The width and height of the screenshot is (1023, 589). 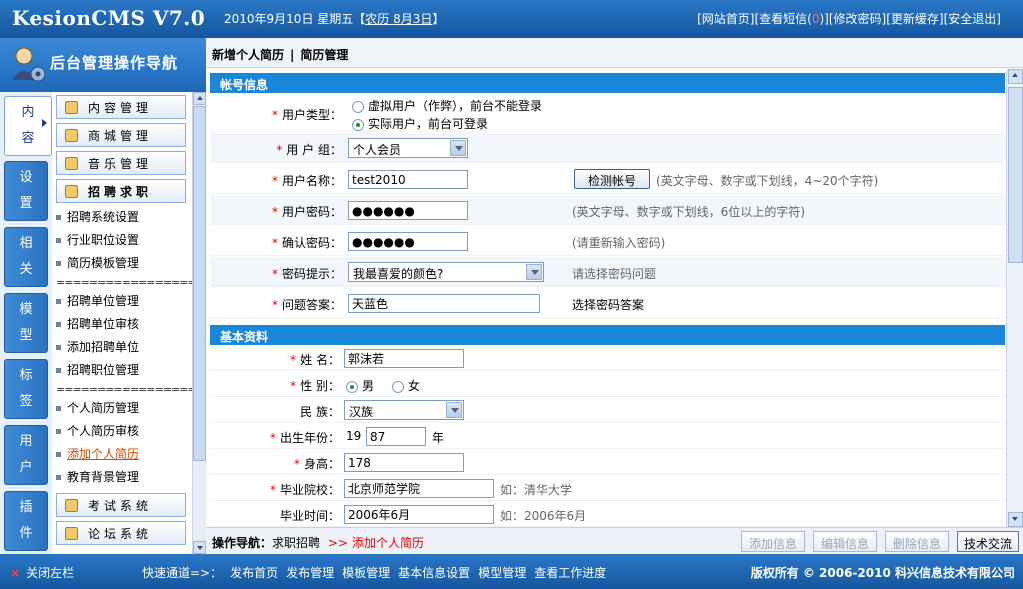 I want to click on delete-info-button: 删除信息, so click(x=917, y=541).